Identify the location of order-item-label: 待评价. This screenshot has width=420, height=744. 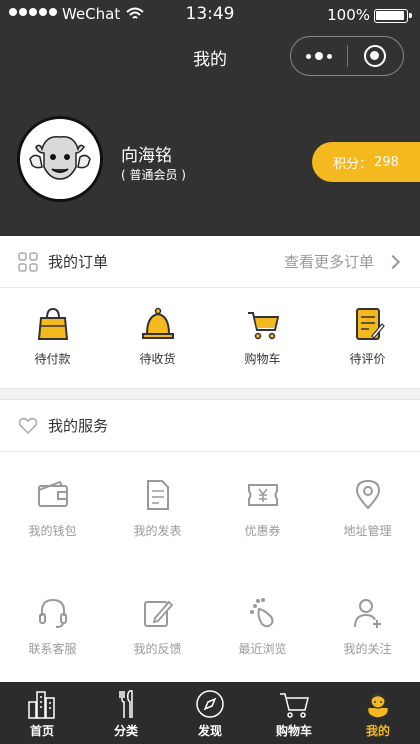
(367, 358).